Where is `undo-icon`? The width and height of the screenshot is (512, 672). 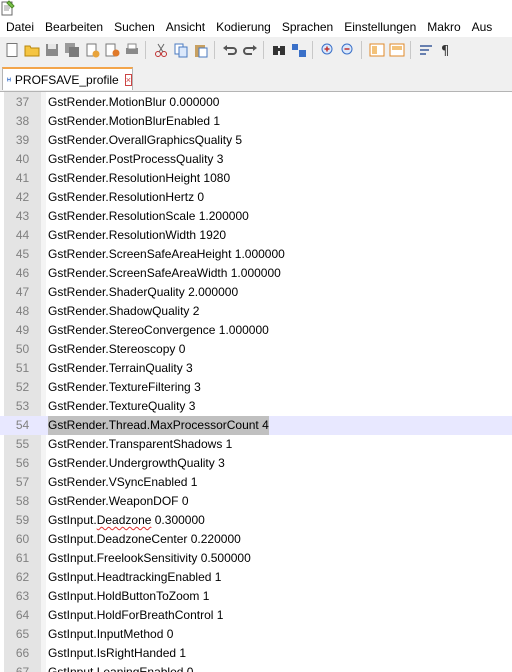 undo-icon is located at coordinates (230, 50).